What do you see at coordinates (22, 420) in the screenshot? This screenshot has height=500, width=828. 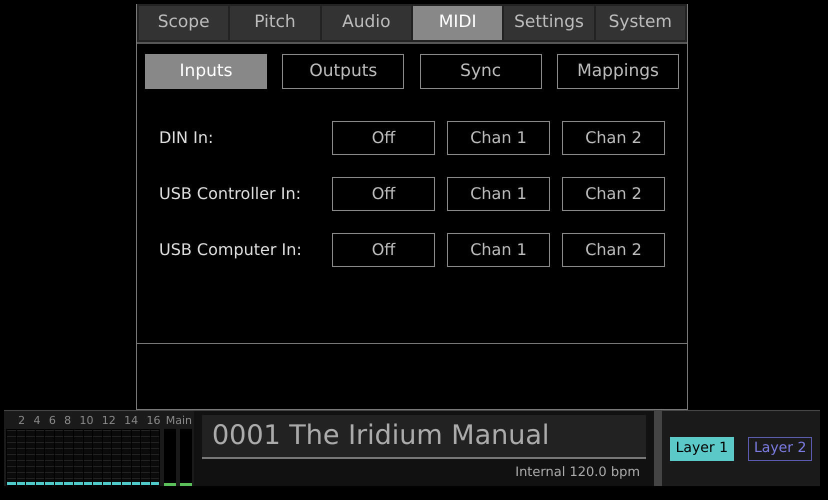 I see `channel-number: 2` at bounding box center [22, 420].